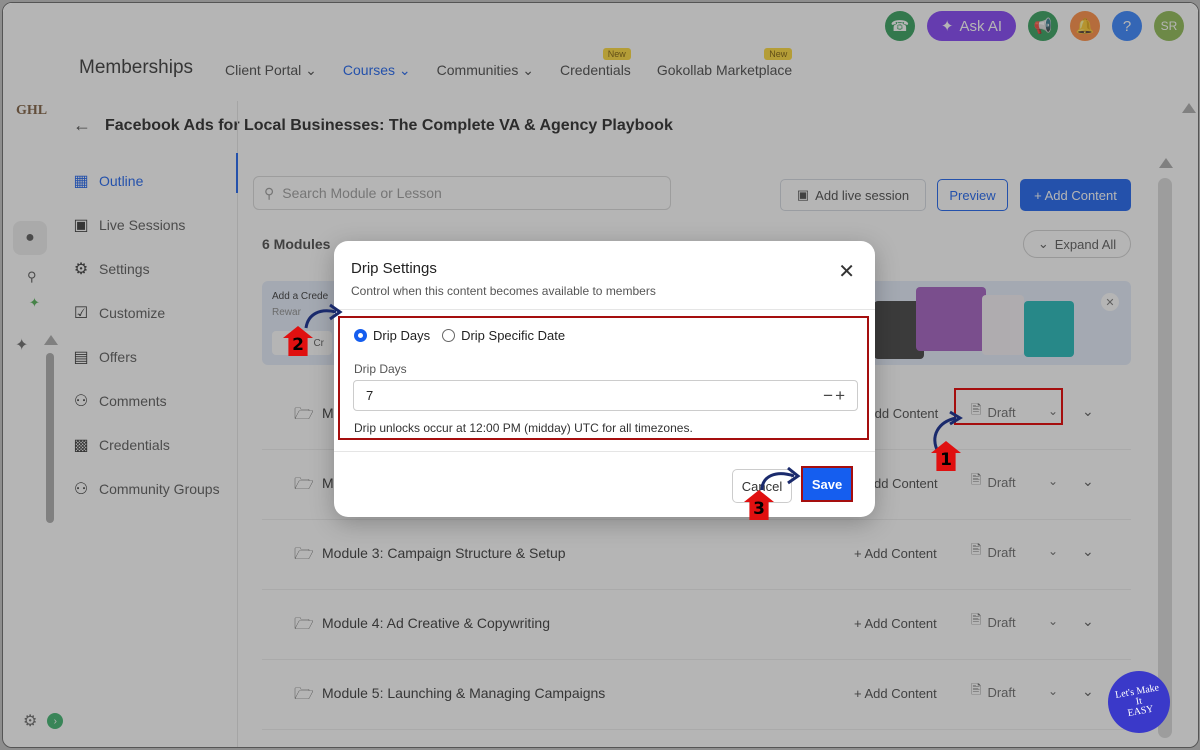 The image size is (1200, 750). I want to click on step3-marker: 3, so click(759, 505).